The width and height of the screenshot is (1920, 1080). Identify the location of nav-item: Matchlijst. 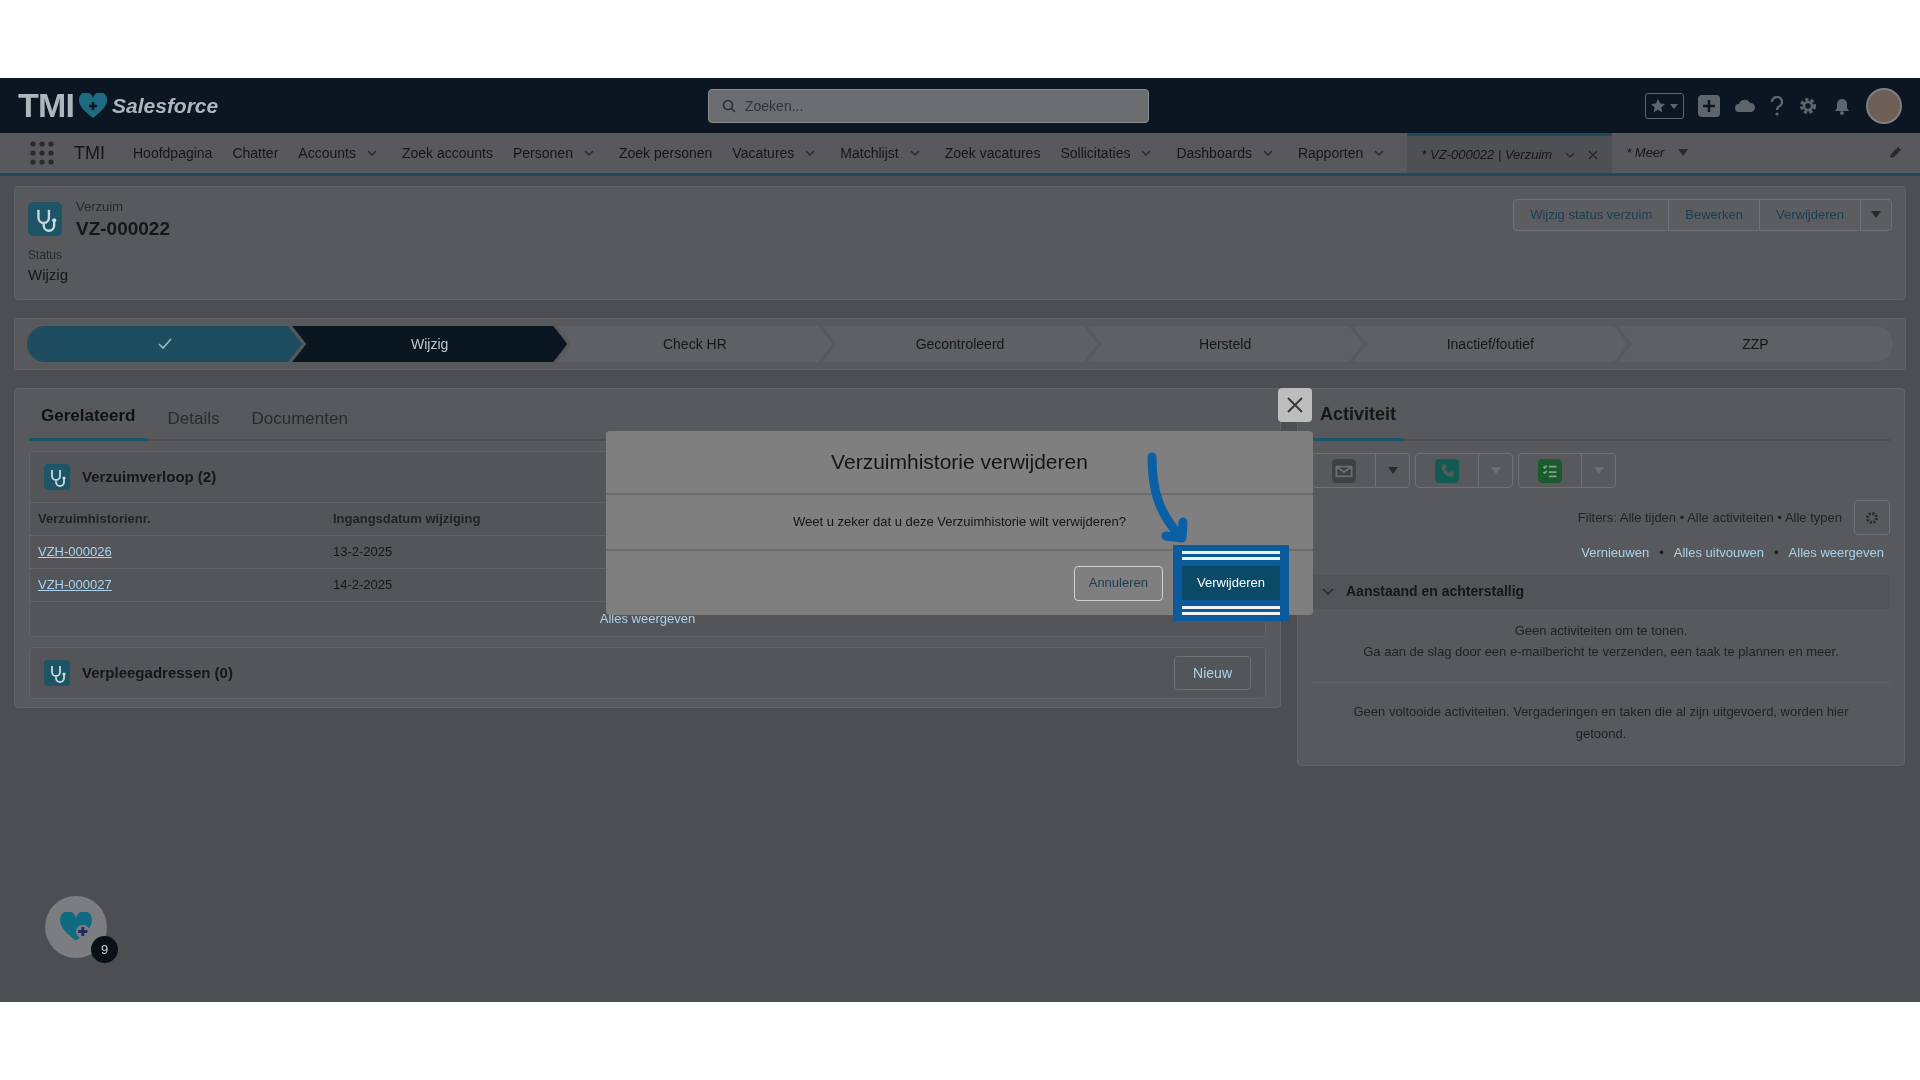
(869, 153).